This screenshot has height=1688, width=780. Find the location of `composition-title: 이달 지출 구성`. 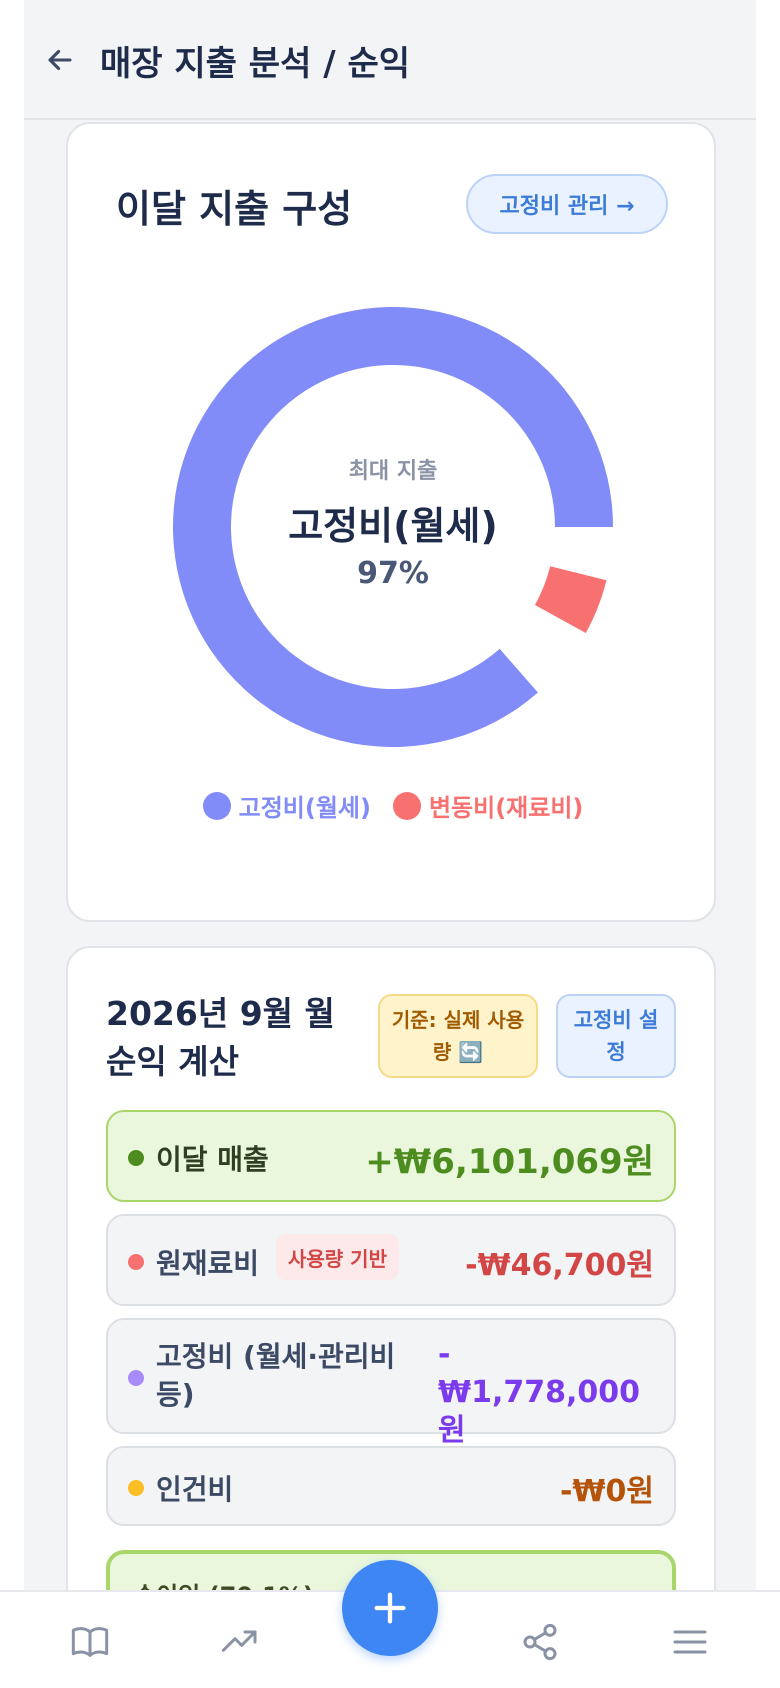

composition-title: 이달 지출 구성 is located at coordinates (234, 209).